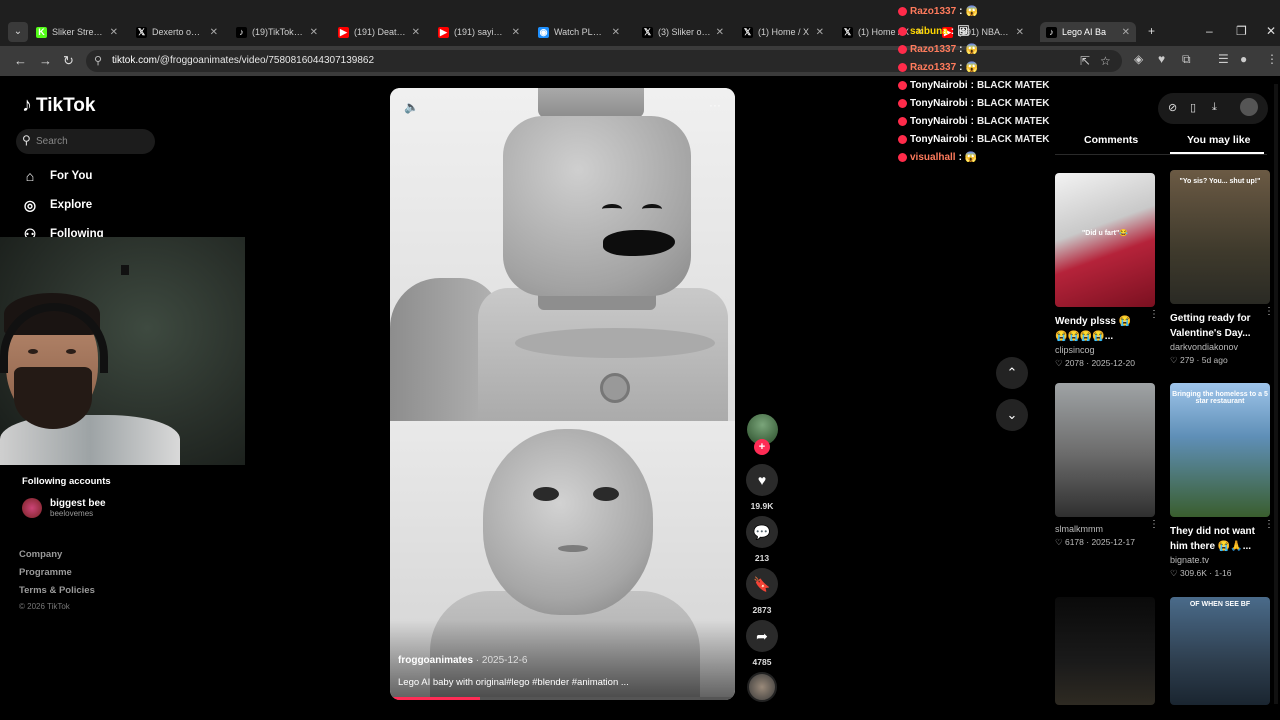 This screenshot has width=1280, height=720. What do you see at coordinates (57, 176) in the screenshot?
I see `nav-for-you: ⌂ For You` at bounding box center [57, 176].